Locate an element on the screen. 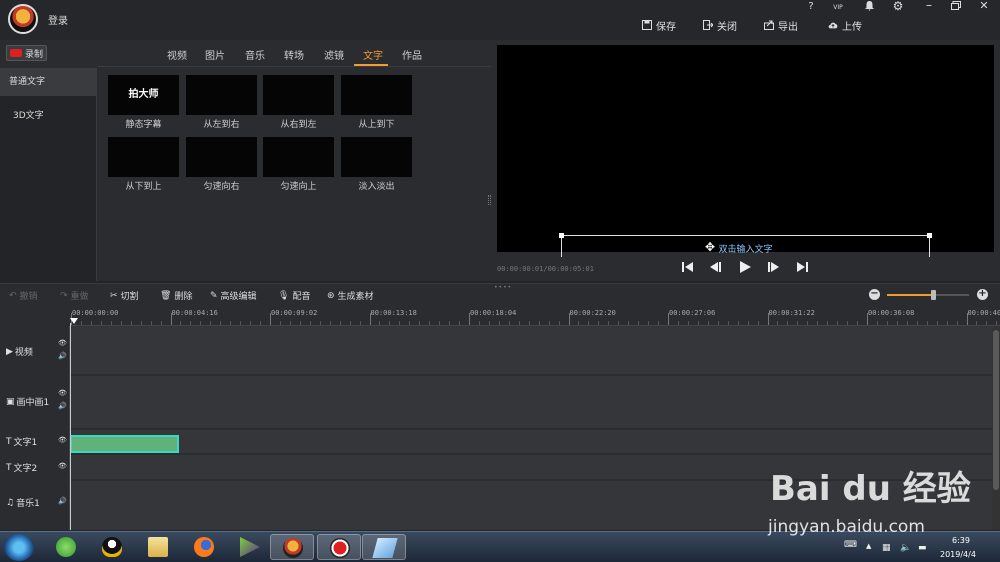  task-firefox is located at coordinates (204, 547).